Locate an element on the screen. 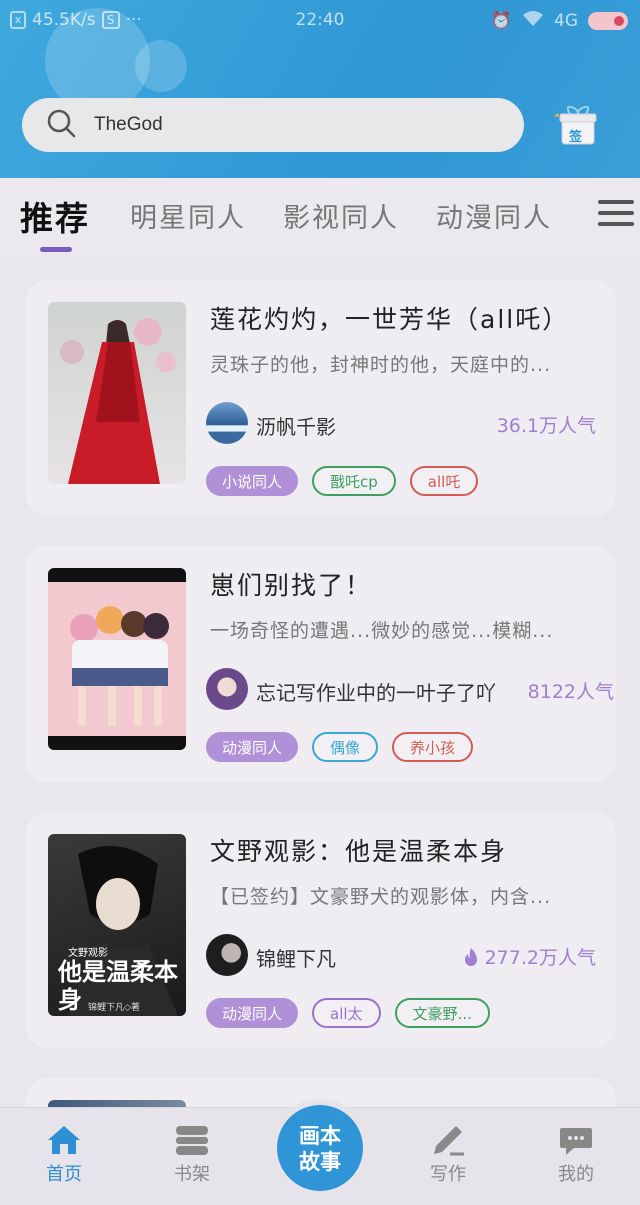 Image resolution: width=640 pixels, height=1205 pixels. tag-list: 小说同人 戬吒cp all吒 is located at coordinates (342, 481).